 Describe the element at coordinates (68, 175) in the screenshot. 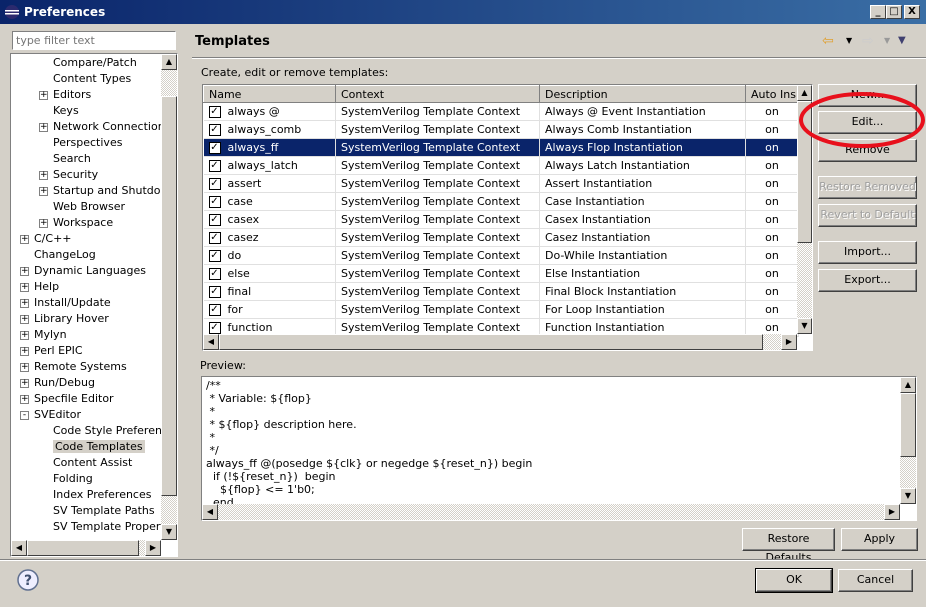

I see `tree-item: + Security` at that location.